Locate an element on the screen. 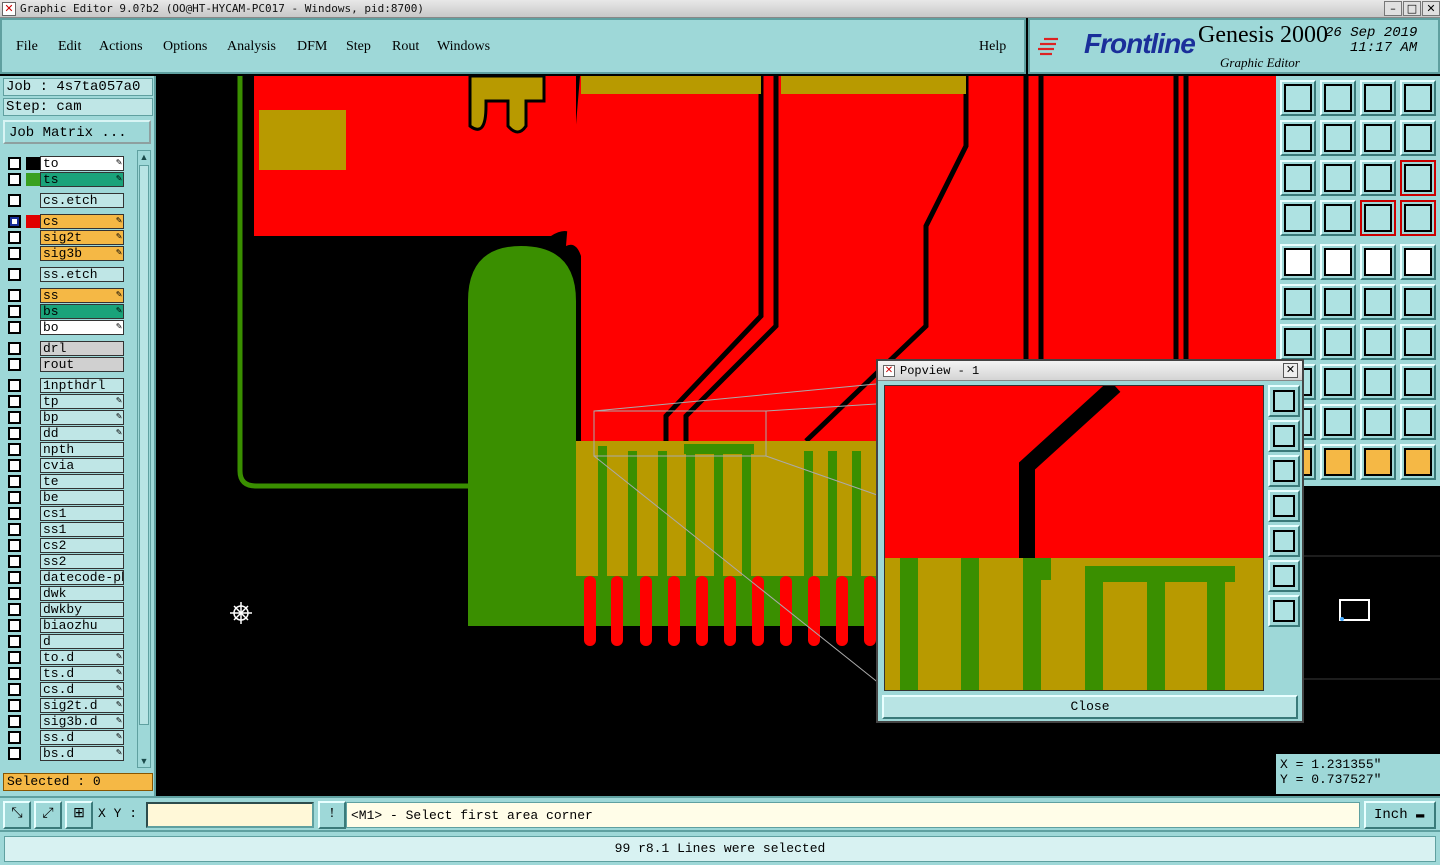 This screenshot has height=865, width=1440. stretch-tool-icon is located at coordinates (1338, 382).